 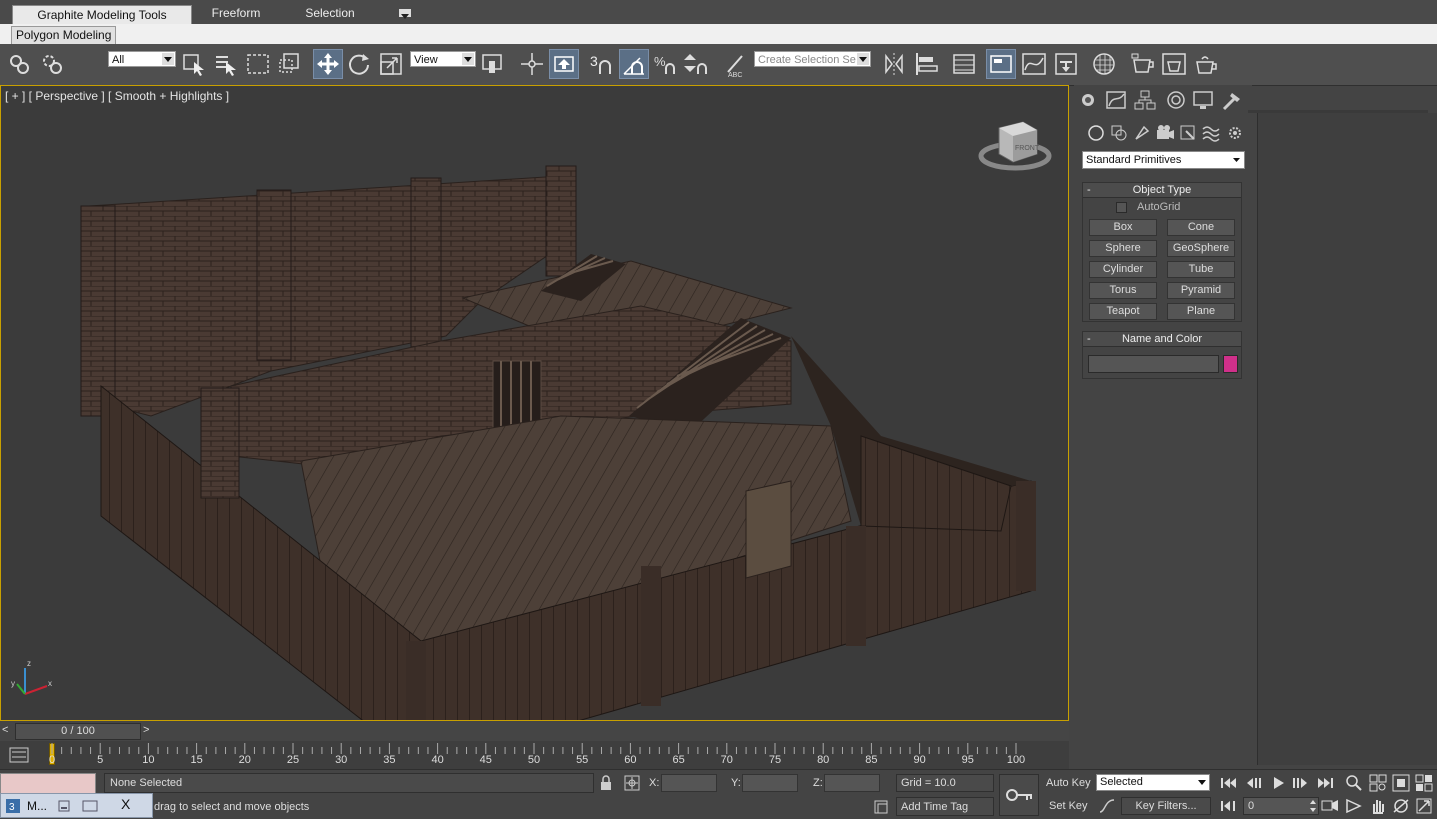 I want to click on utilities-tab-icon, so click(x=1232, y=100).